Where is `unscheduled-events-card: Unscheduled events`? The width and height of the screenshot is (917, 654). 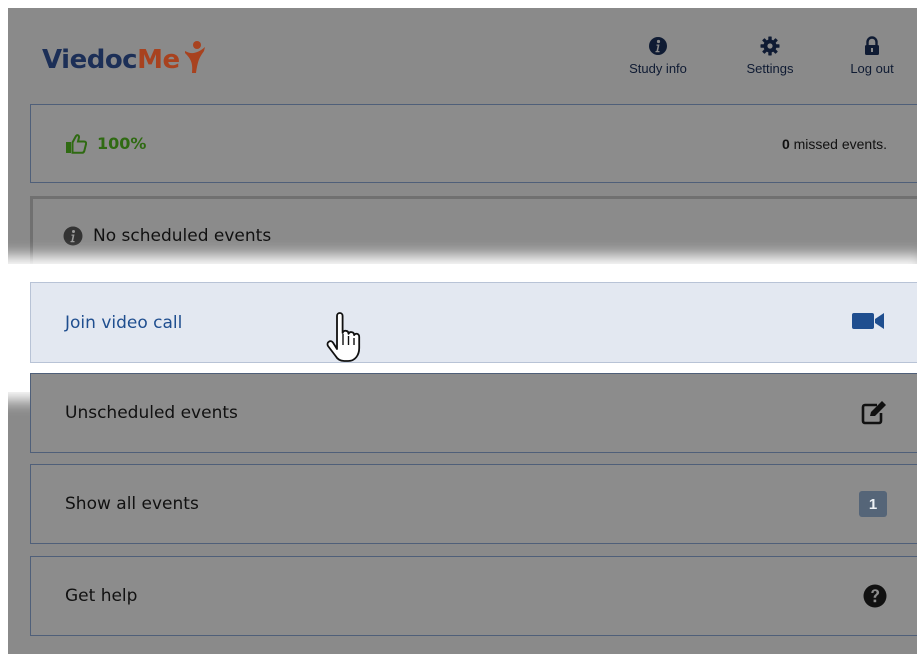 unscheduled-events-card: Unscheduled events is located at coordinates (473, 413).